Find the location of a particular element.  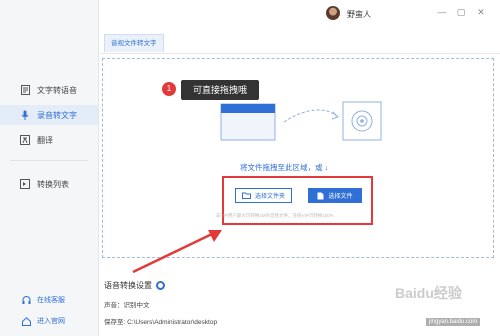

official-site-link: 进入官网 is located at coordinates (43, 321).